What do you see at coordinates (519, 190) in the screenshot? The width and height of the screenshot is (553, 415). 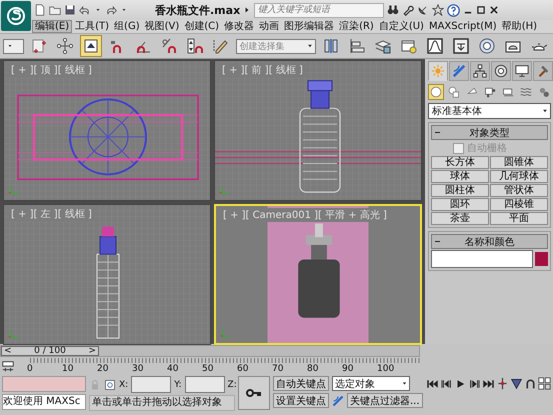 I see `primitive-button: 管状体` at bounding box center [519, 190].